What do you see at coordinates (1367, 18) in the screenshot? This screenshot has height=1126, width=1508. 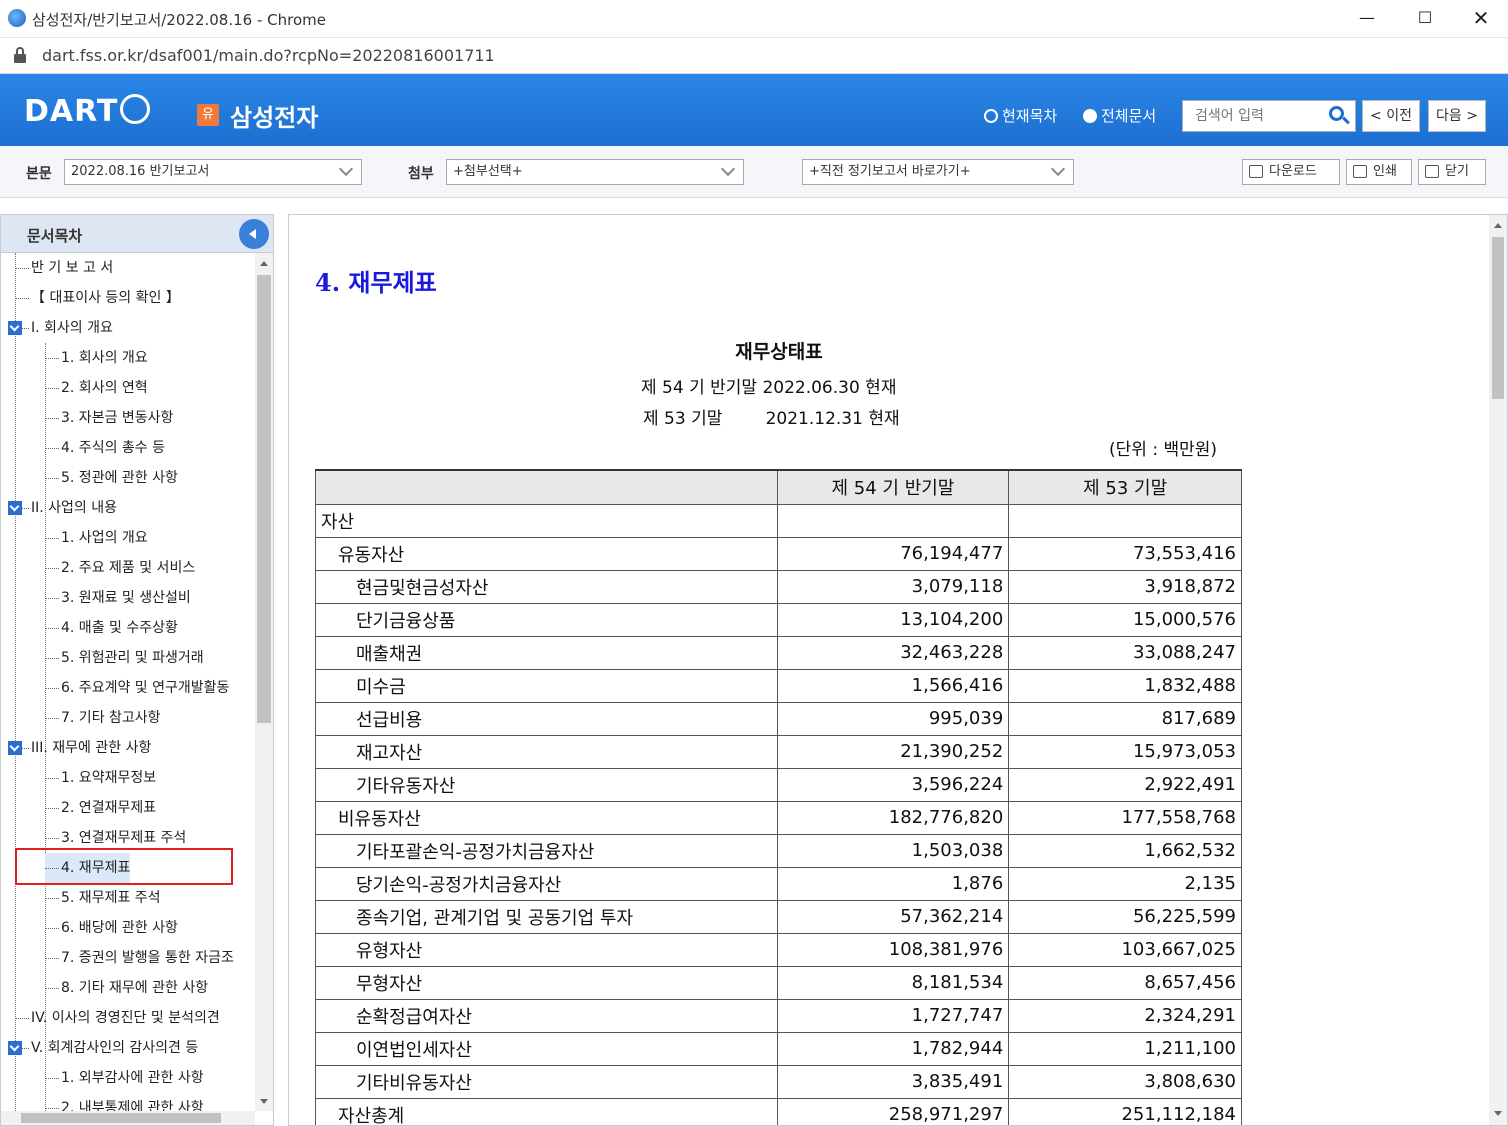 I see `minimize-button: —` at bounding box center [1367, 18].